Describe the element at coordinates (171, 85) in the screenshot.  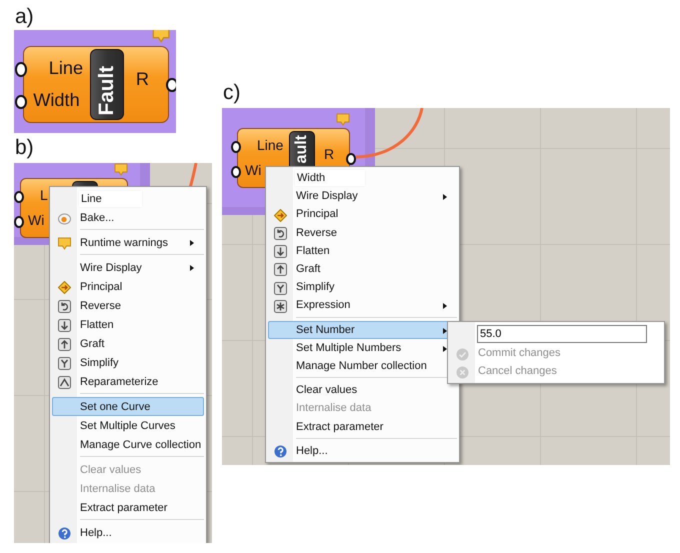
I see `output-port` at that location.